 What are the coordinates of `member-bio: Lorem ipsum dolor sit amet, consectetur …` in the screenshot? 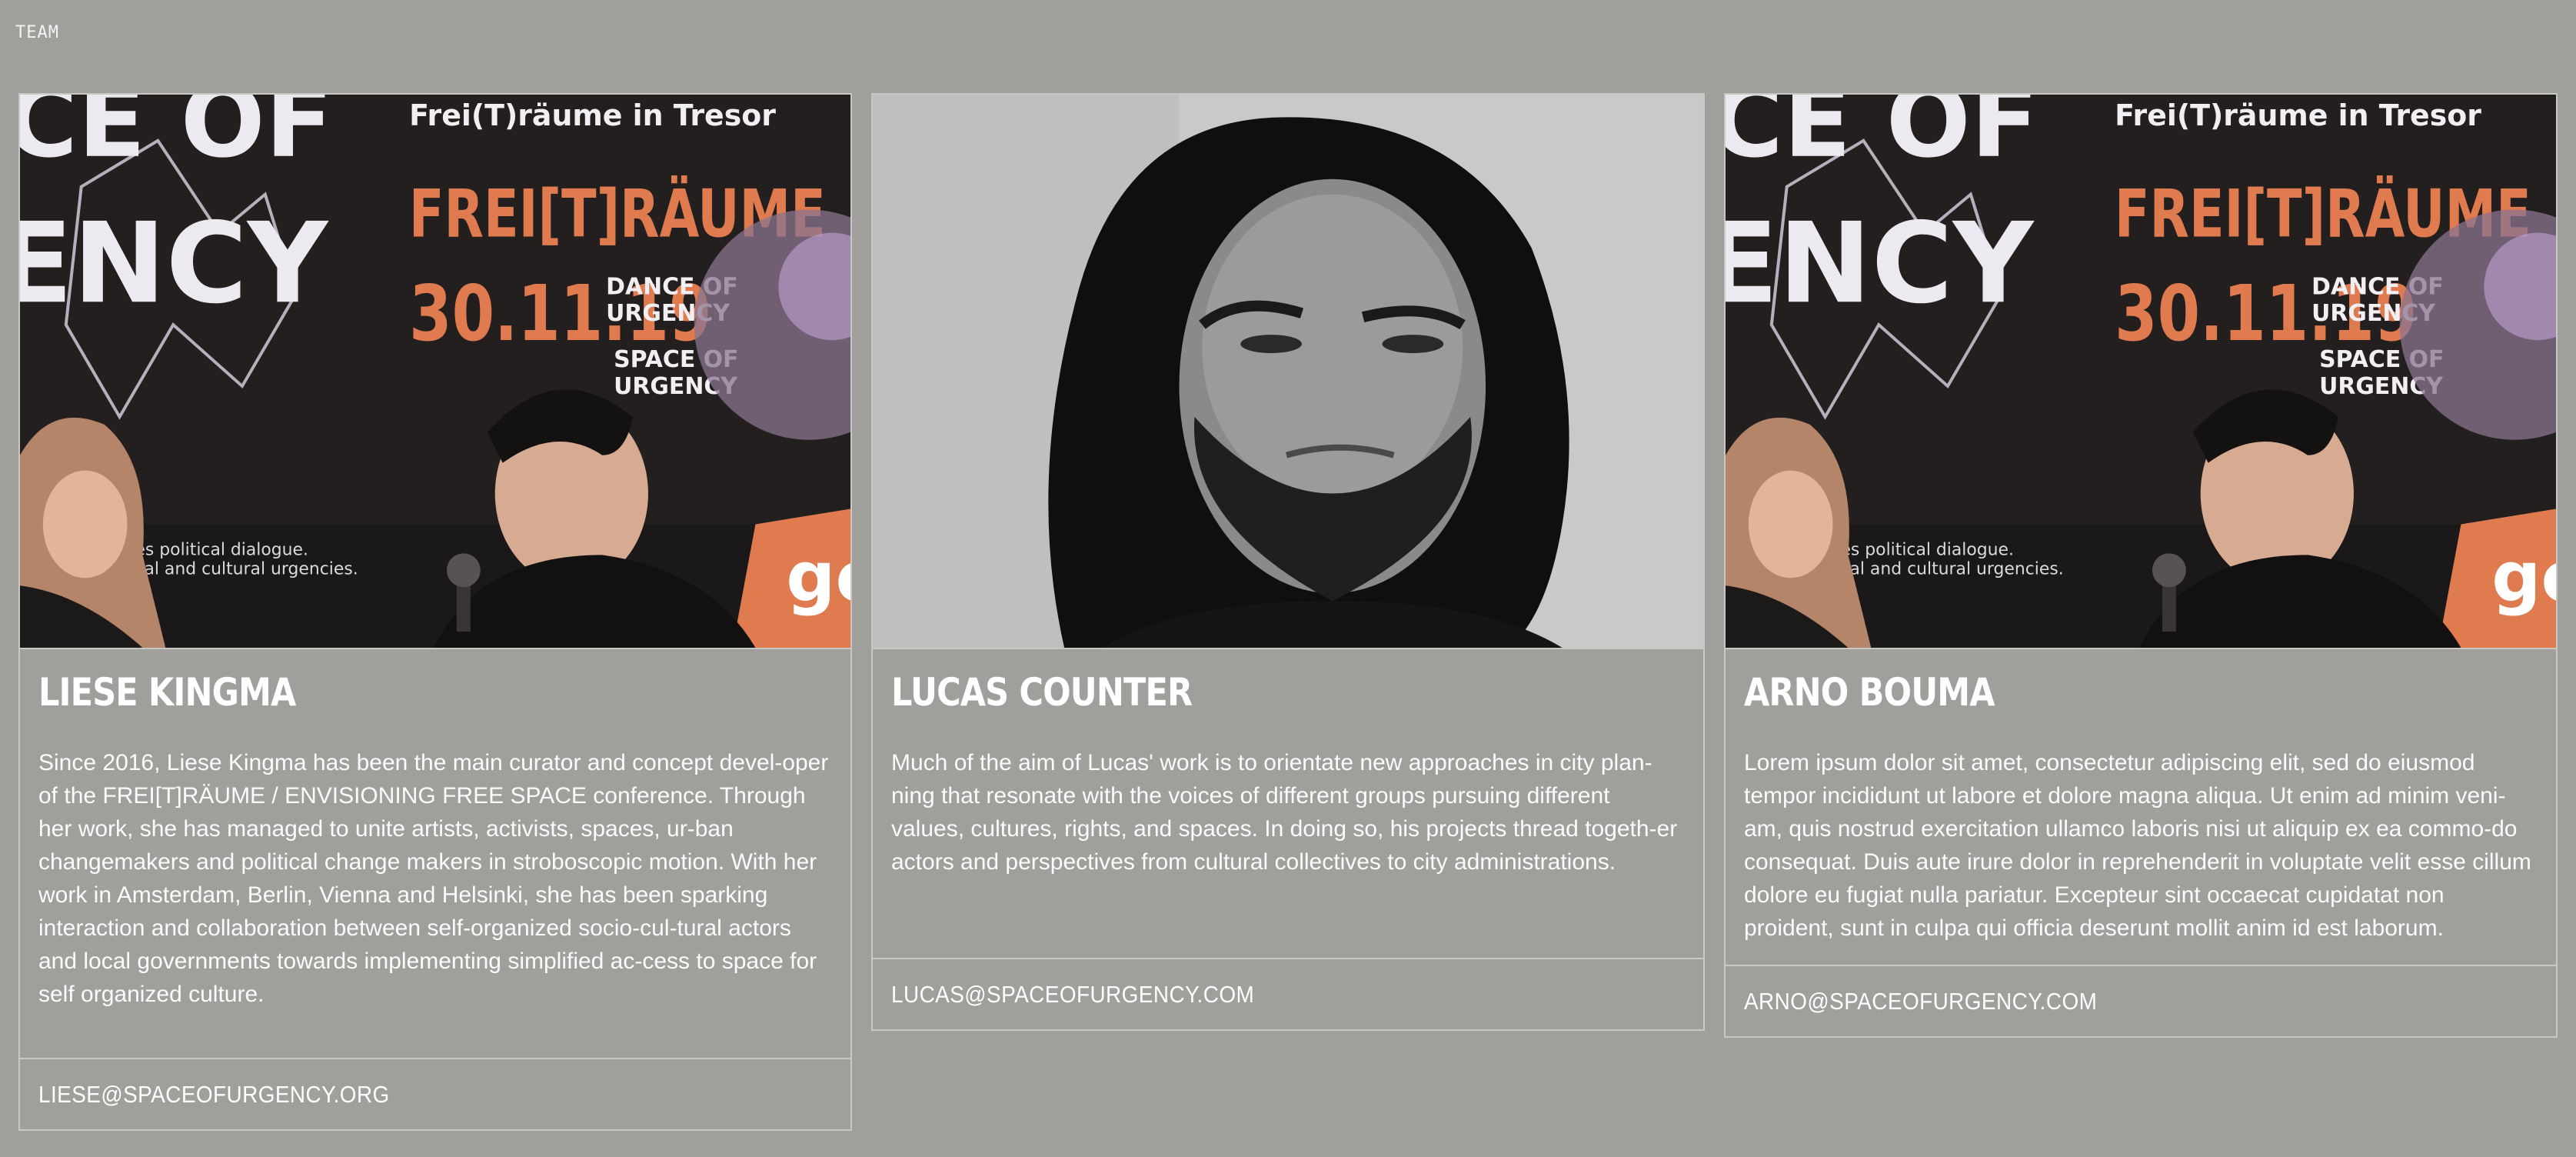 It's located at (2137, 845).